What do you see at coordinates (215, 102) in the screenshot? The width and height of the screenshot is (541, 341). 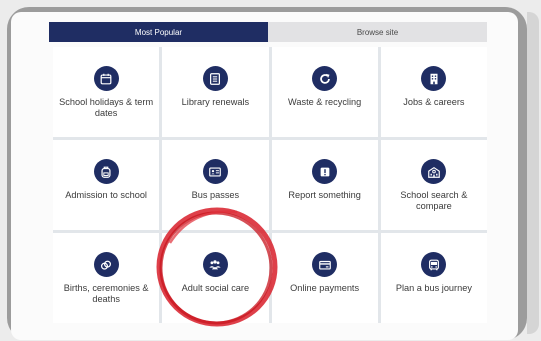 I see `tile-label: Library renewals` at bounding box center [215, 102].